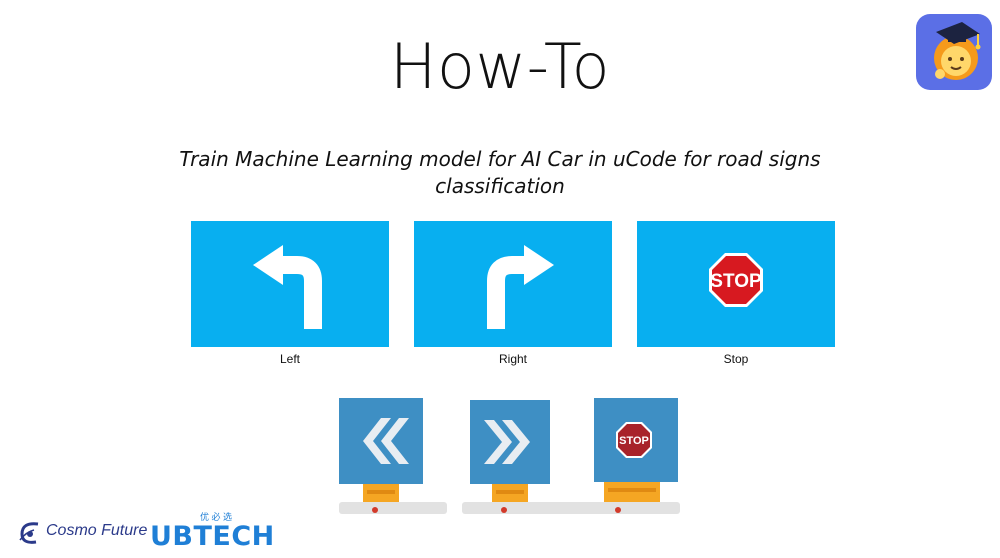 This screenshot has height=558, width=1000. Describe the element at coordinates (287, 287) in the screenshot. I see `left-turn-arrow-icon` at that location.